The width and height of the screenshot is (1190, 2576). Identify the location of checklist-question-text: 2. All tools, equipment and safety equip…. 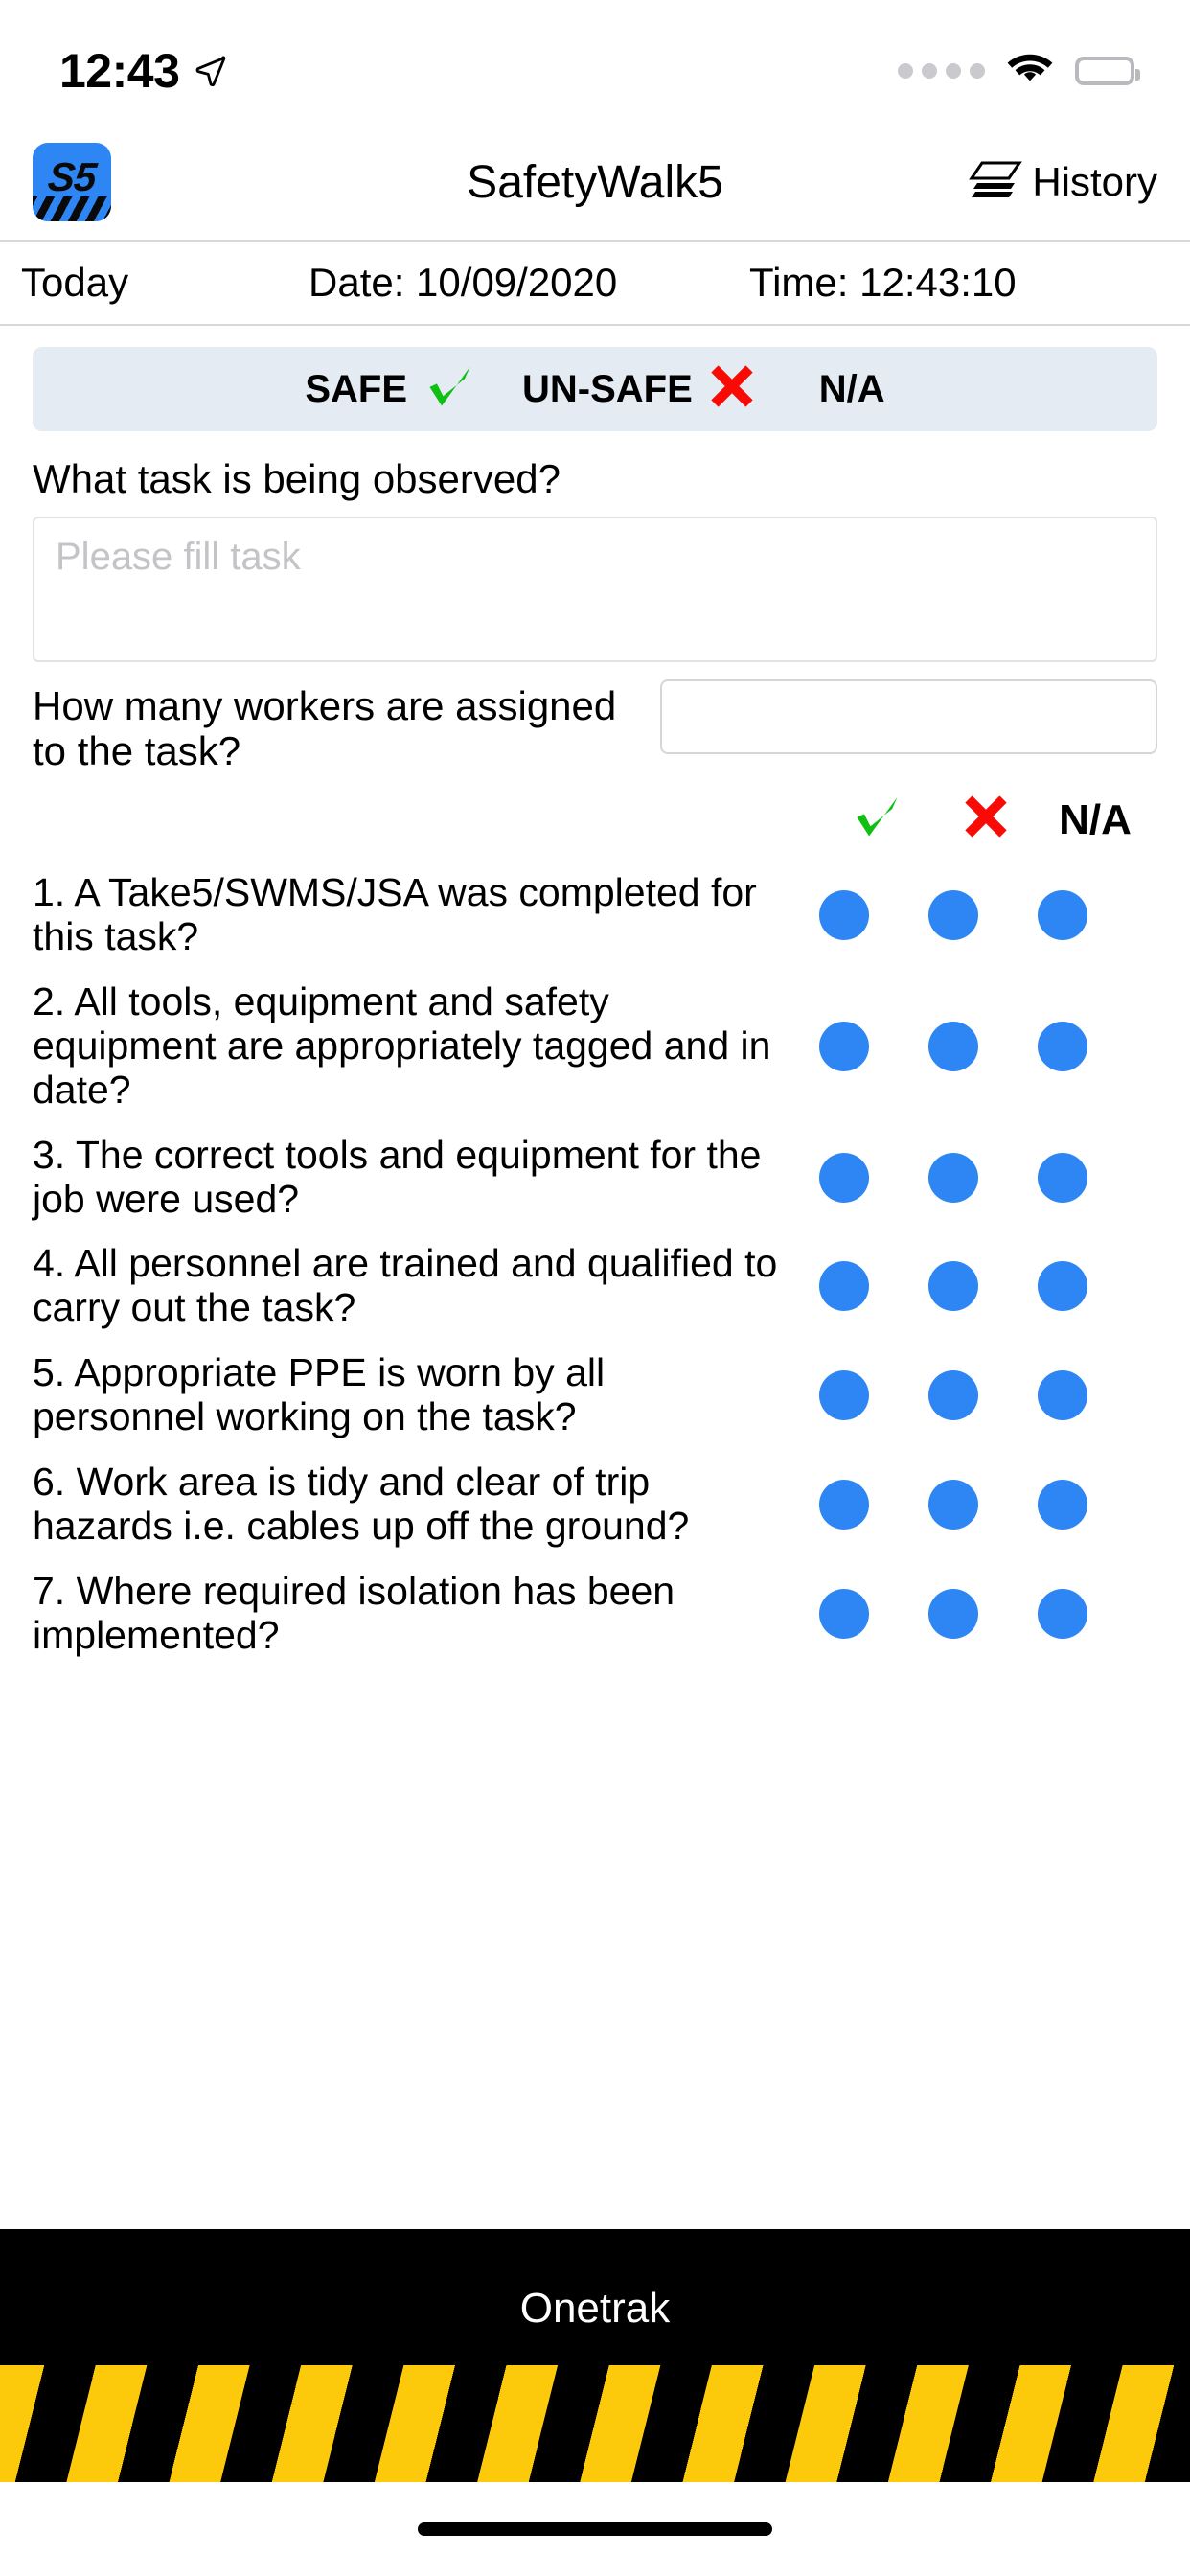
(402, 1045).